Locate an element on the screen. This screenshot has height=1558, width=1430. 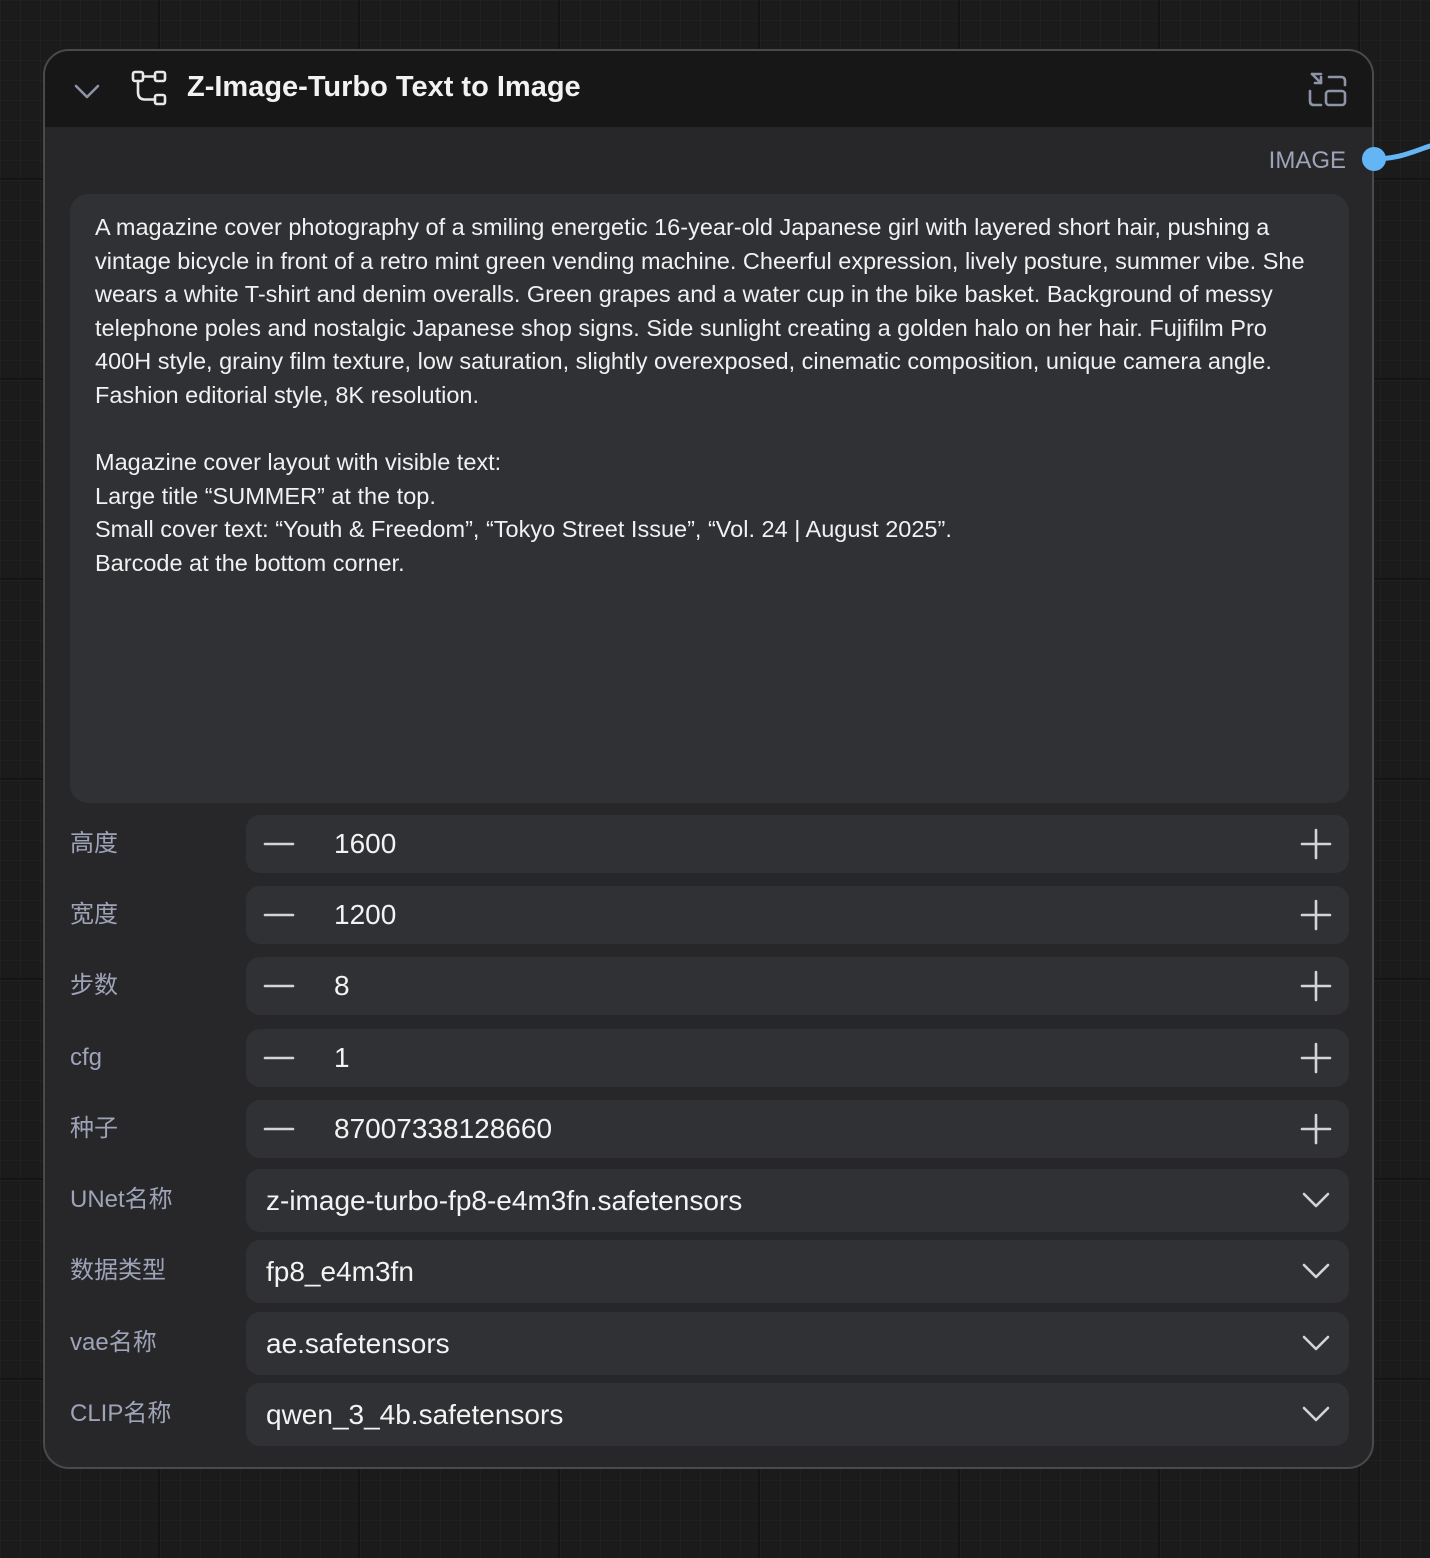
widget-label: vae名称 is located at coordinates (113, 1342).